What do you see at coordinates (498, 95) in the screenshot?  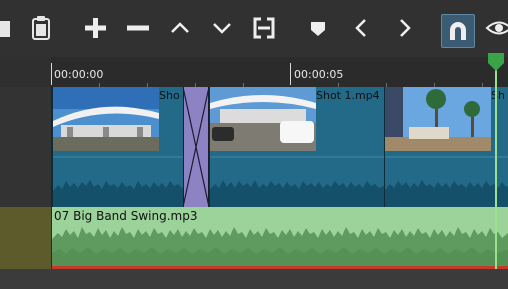 I see `clip-label: Sh` at bounding box center [498, 95].